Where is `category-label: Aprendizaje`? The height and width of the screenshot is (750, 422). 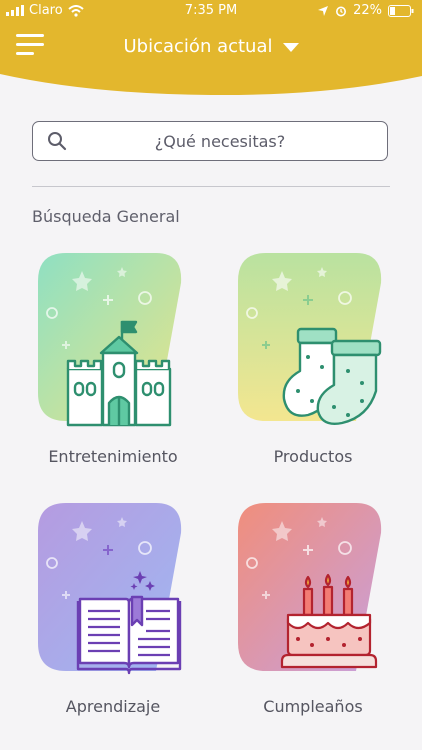 category-label: Aprendizaje is located at coordinates (113, 706).